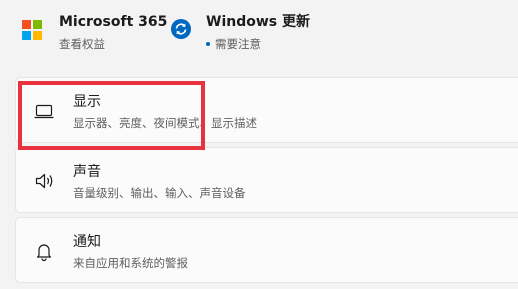  Describe the element at coordinates (82, 44) in the screenshot. I see `microsoft365-subtitle: 查看权益` at that location.